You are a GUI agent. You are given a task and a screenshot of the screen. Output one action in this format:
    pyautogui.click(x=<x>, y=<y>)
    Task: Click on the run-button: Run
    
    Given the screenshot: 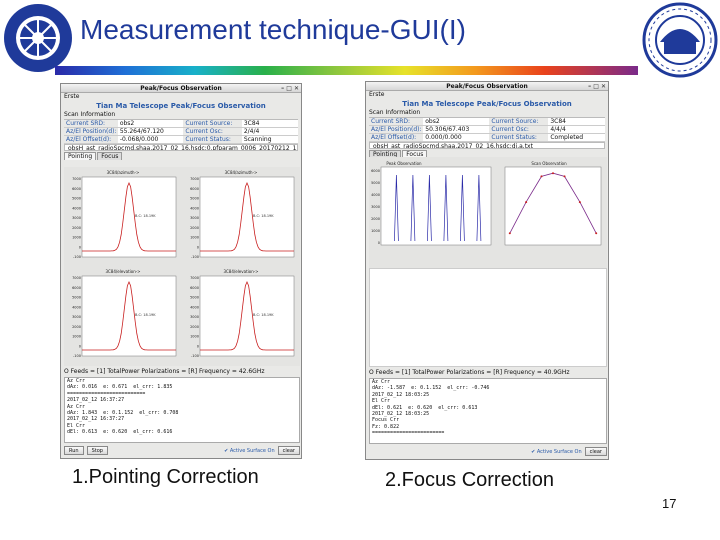 What is the action you would take?
    pyautogui.click(x=74, y=450)
    